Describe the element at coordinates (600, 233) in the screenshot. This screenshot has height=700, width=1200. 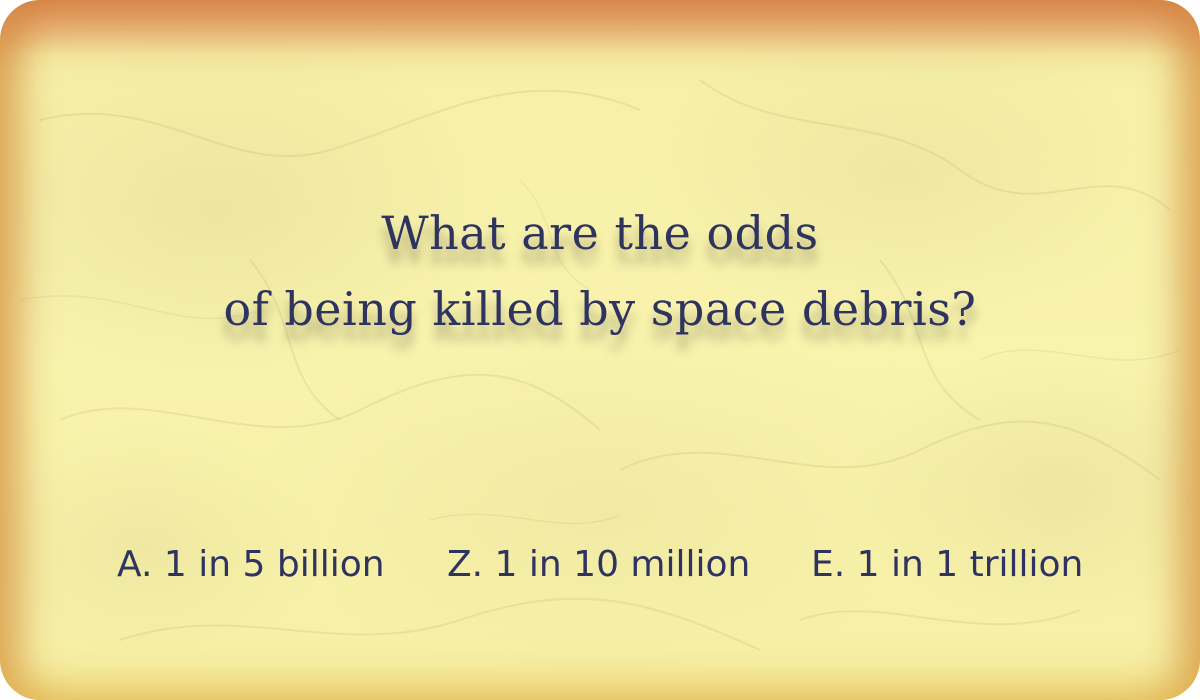
I see `question-line-1: What are the odds` at that location.